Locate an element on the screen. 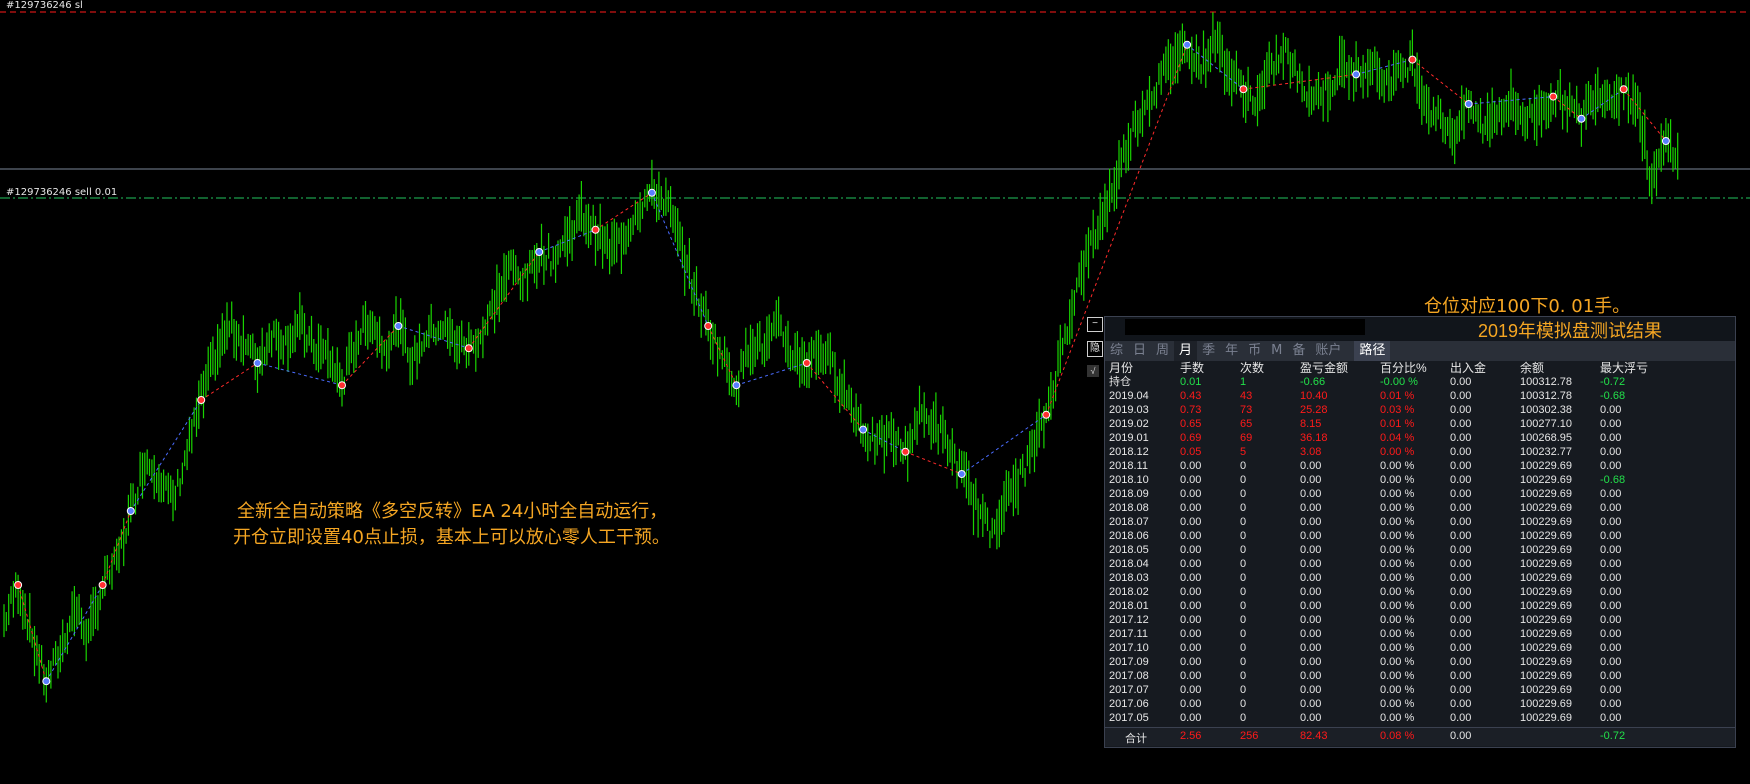  cell-month: 2017.09 is located at coordinates (1129, 662).